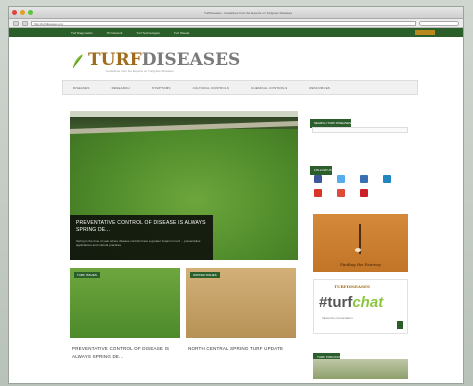 The height and width of the screenshot is (386, 473). Describe the element at coordinates (360, 369) in the screenshot. I see `podcast-player` at that location.